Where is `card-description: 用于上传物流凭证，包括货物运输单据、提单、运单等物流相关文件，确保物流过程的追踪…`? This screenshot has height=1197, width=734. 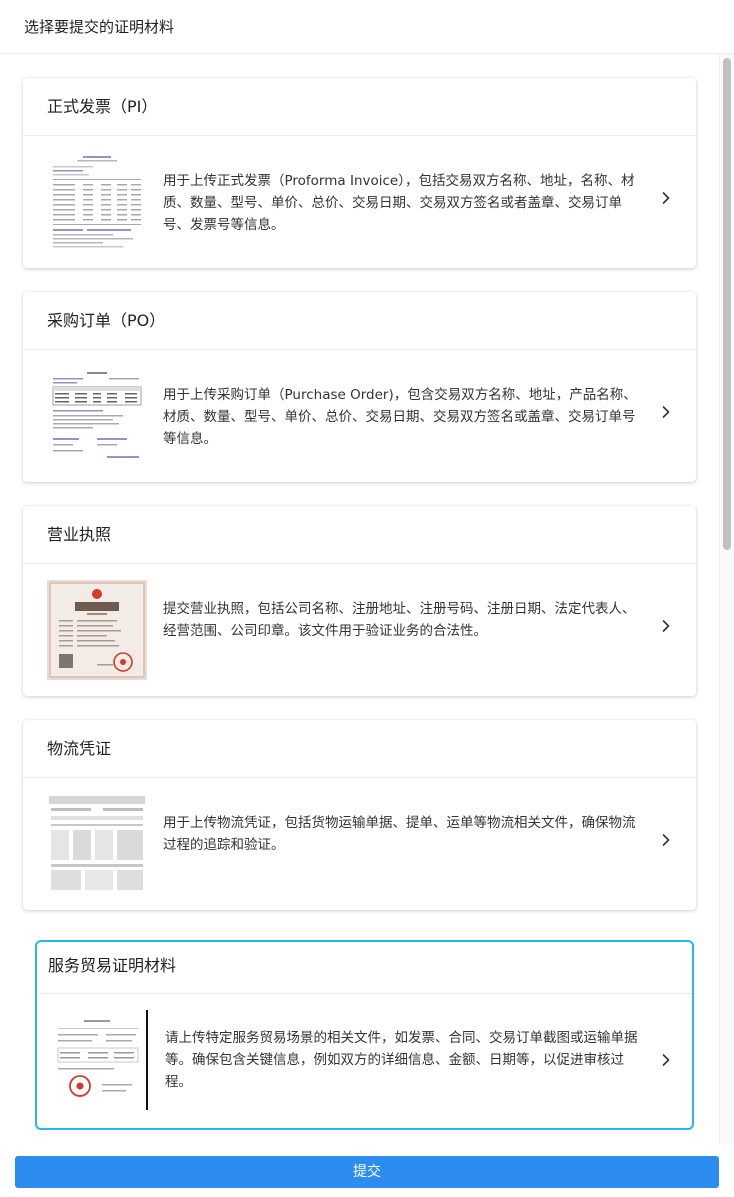 card-description: 用于上传物流凭证，包括货物运输单据、提单、运单等物流相关文件，确保物流过程的追踪… is located at coordinates (399, 834).